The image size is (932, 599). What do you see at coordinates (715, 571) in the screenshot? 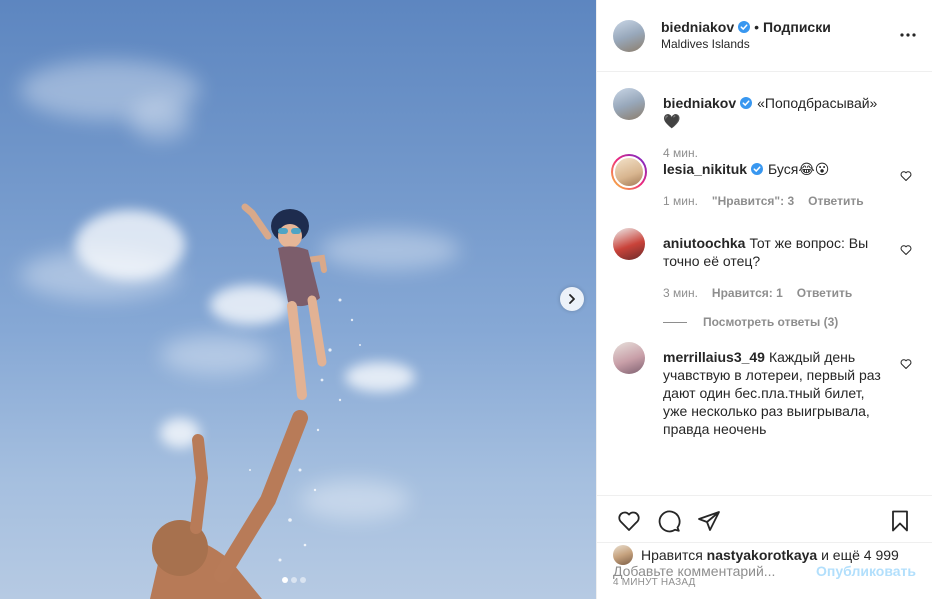
I see `comment-input` at bounding box center [715, 571].